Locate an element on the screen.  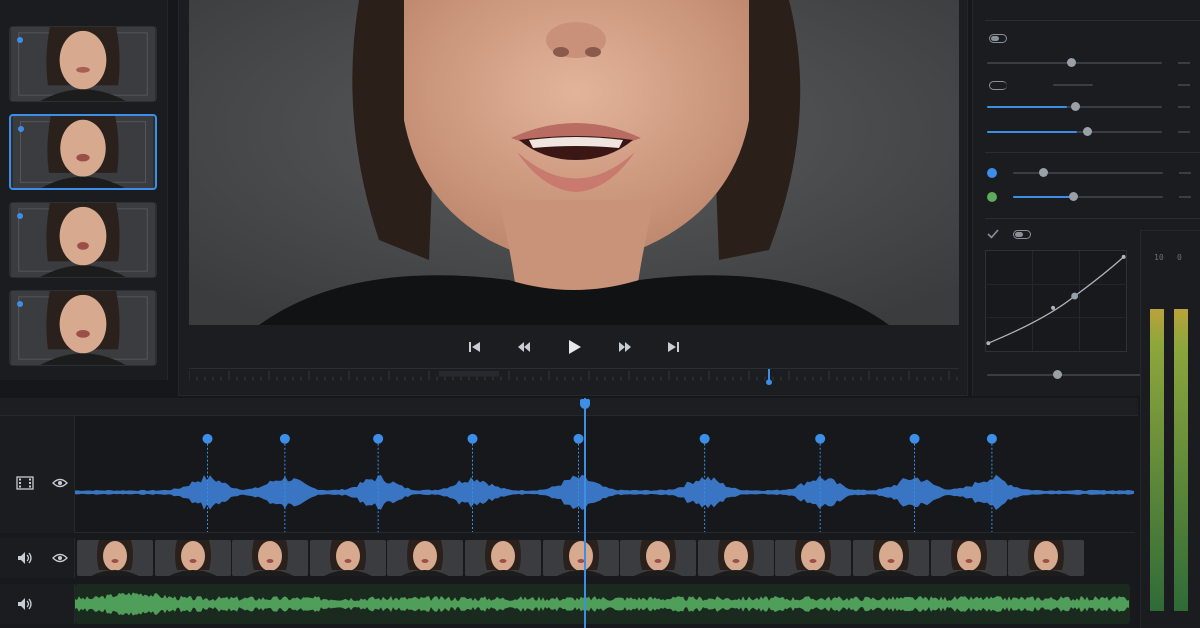
transport-controls is located at coordinates (574, 347).